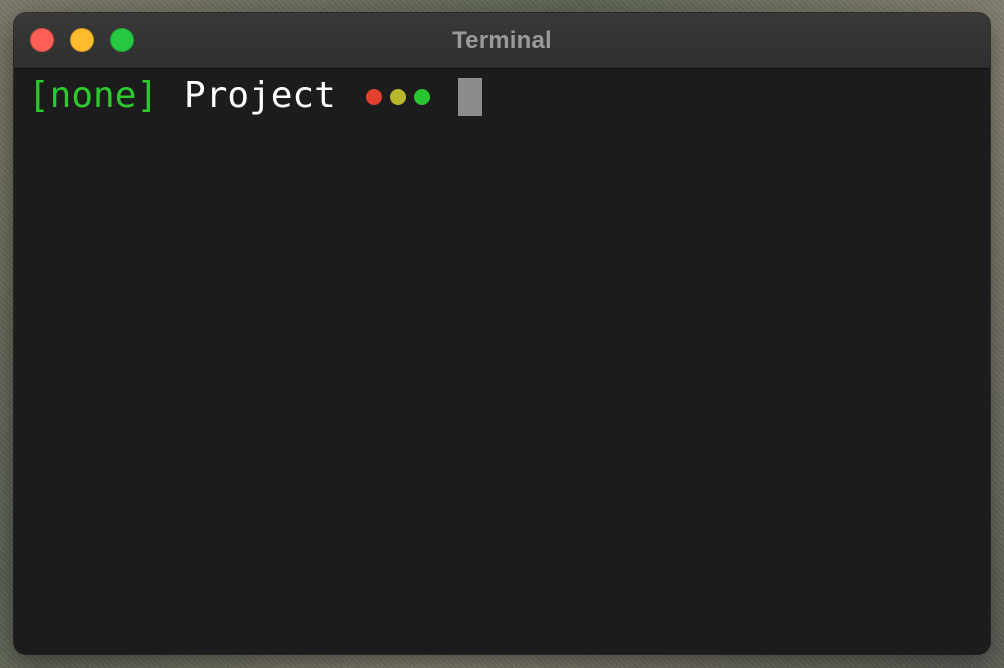  Describe the element at coordinates (260, 95) in the screenshot. I see `project-label: Project` at that location.